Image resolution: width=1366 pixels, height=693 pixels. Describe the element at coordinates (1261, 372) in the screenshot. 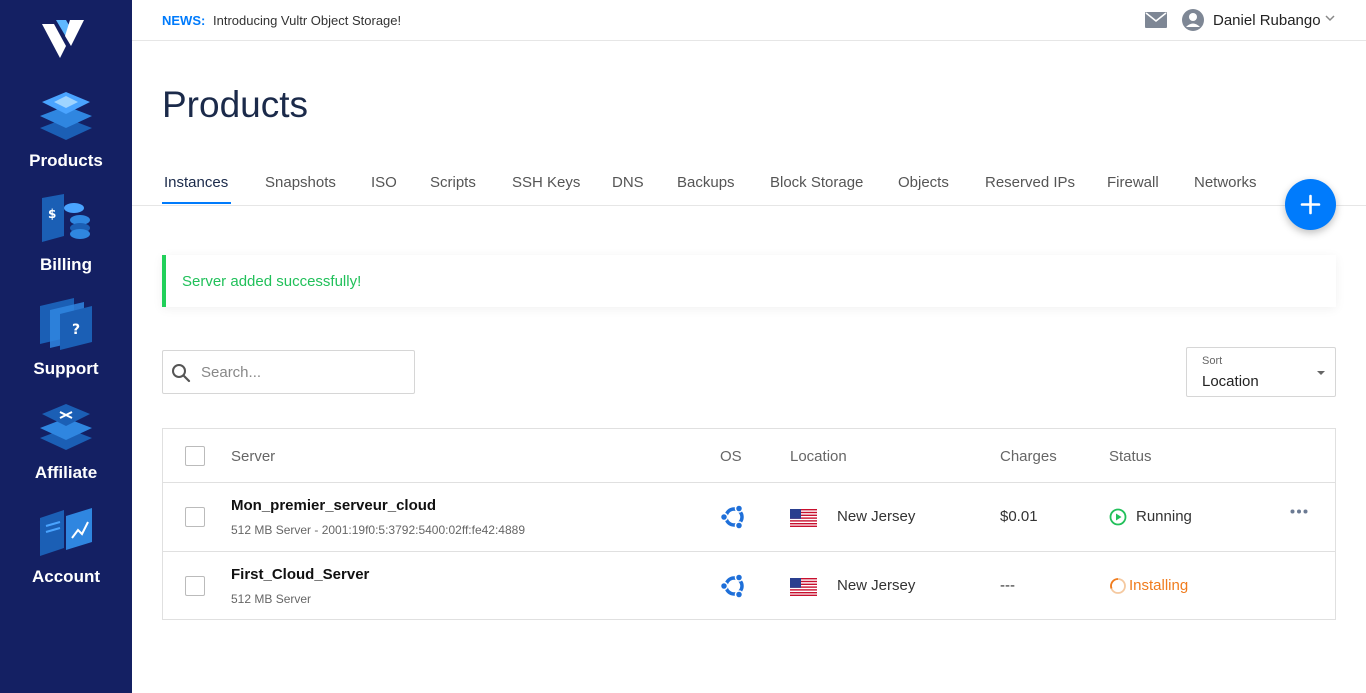

I see `sort-select: Sort Location` at that location.